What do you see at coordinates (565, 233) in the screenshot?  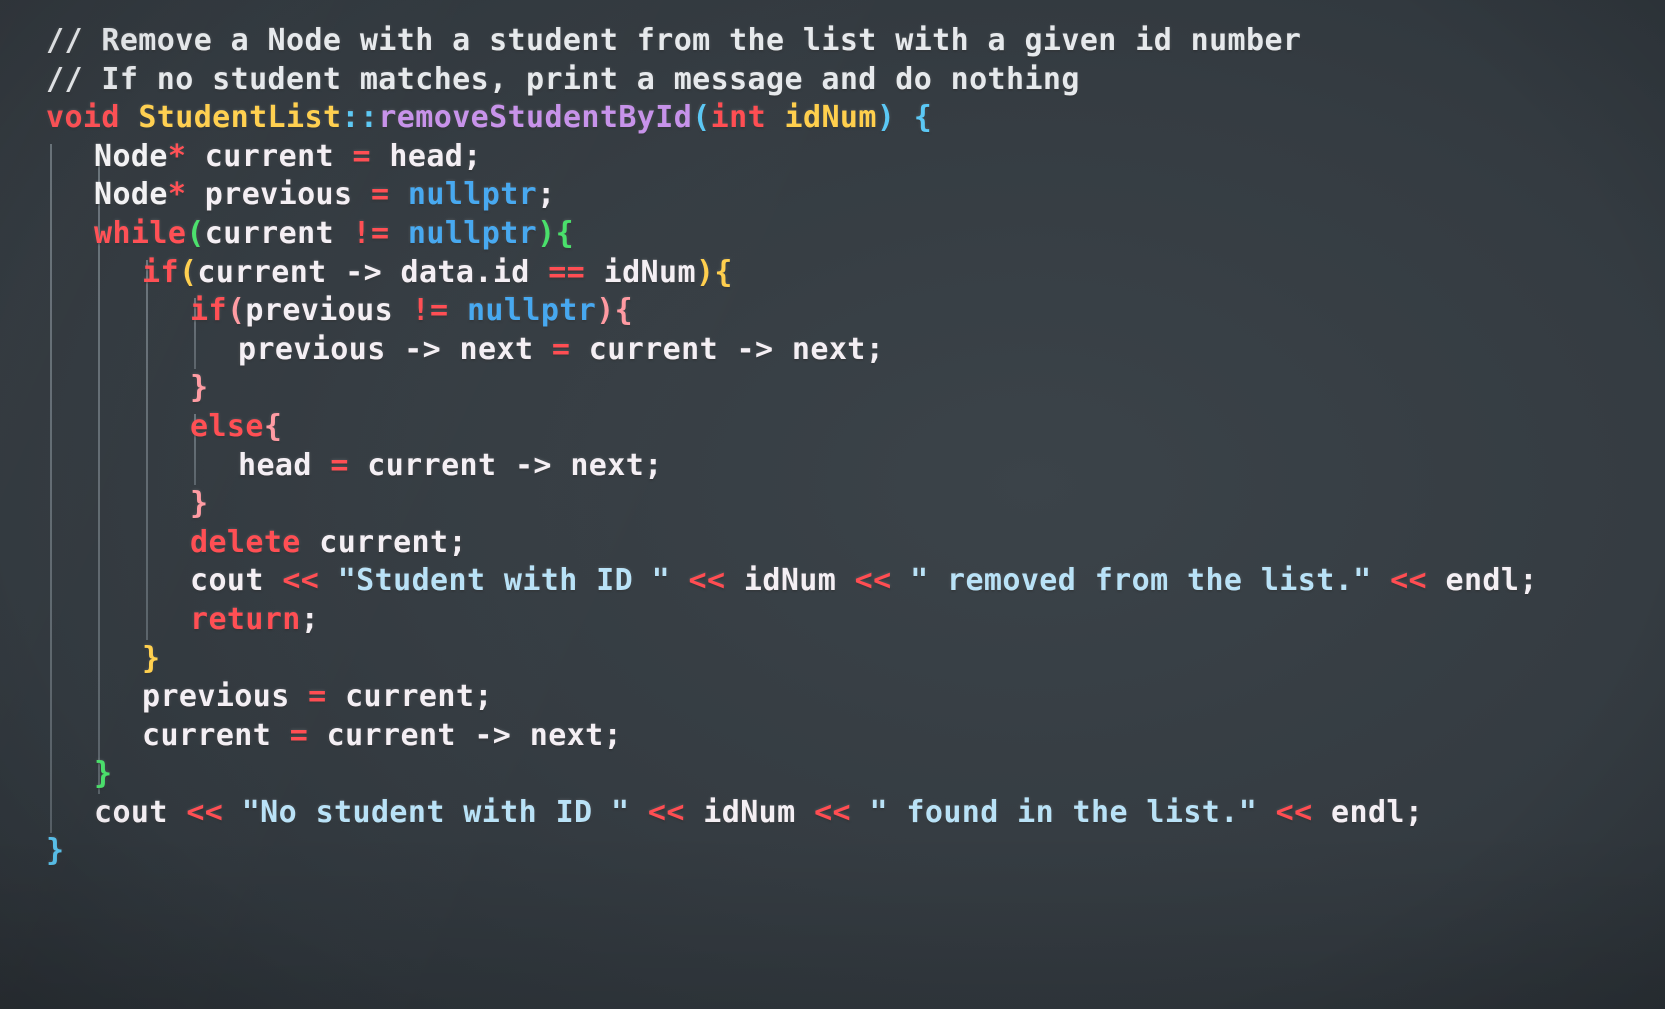 I see `code-token-pgreen: {` at bounding box center [565, 233].